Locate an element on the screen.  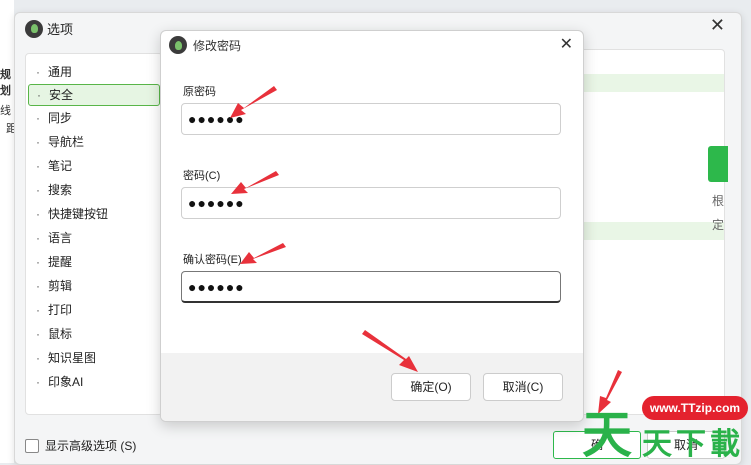
watermark-site-badge: www.TTzip.com is located at coordinates (695, 408).